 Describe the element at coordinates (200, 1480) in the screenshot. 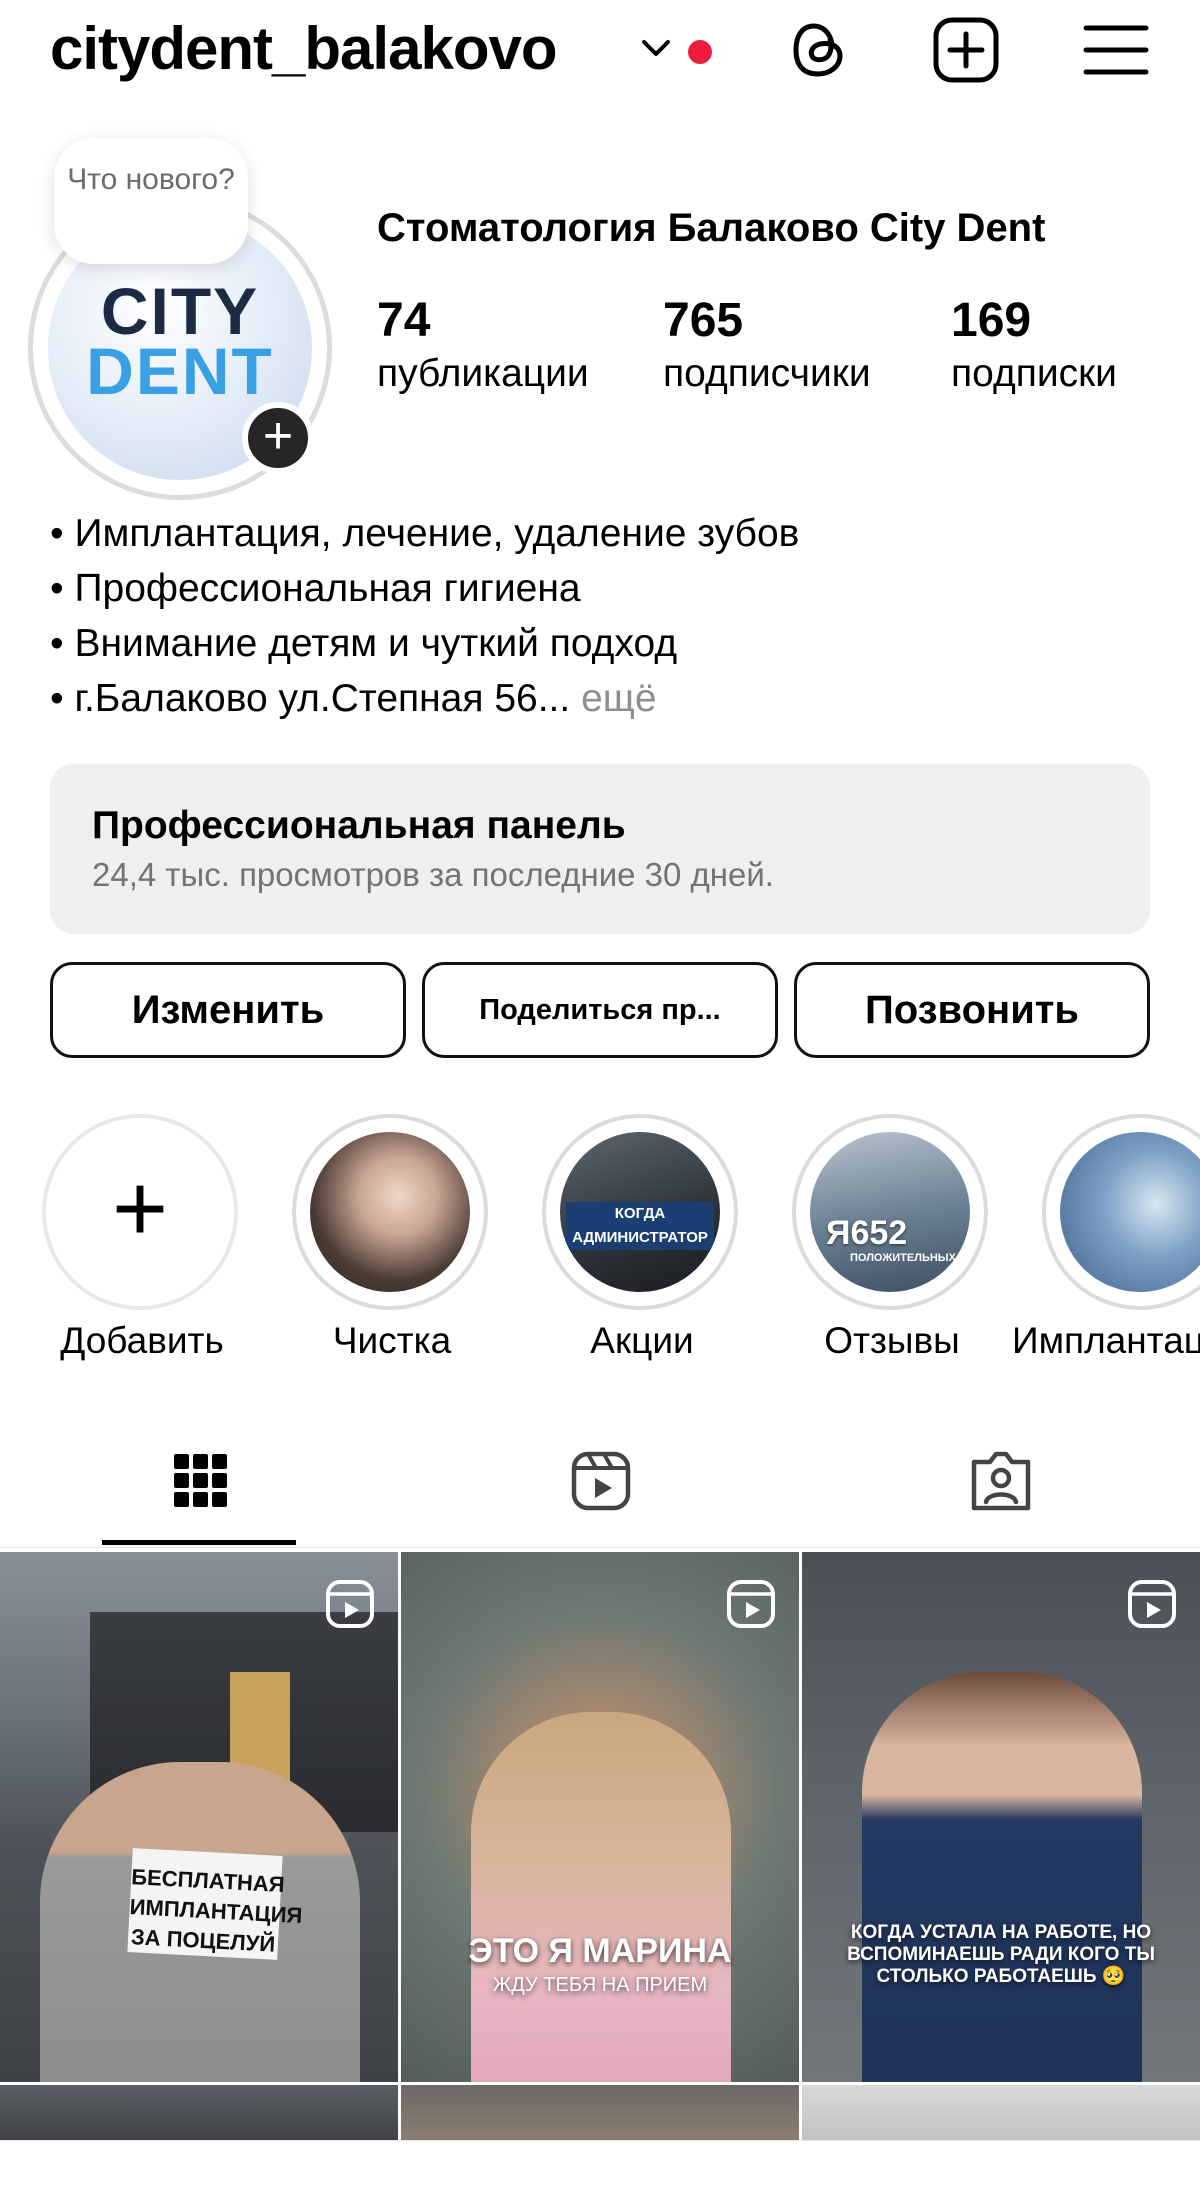

I see `grid-icon` at that location.